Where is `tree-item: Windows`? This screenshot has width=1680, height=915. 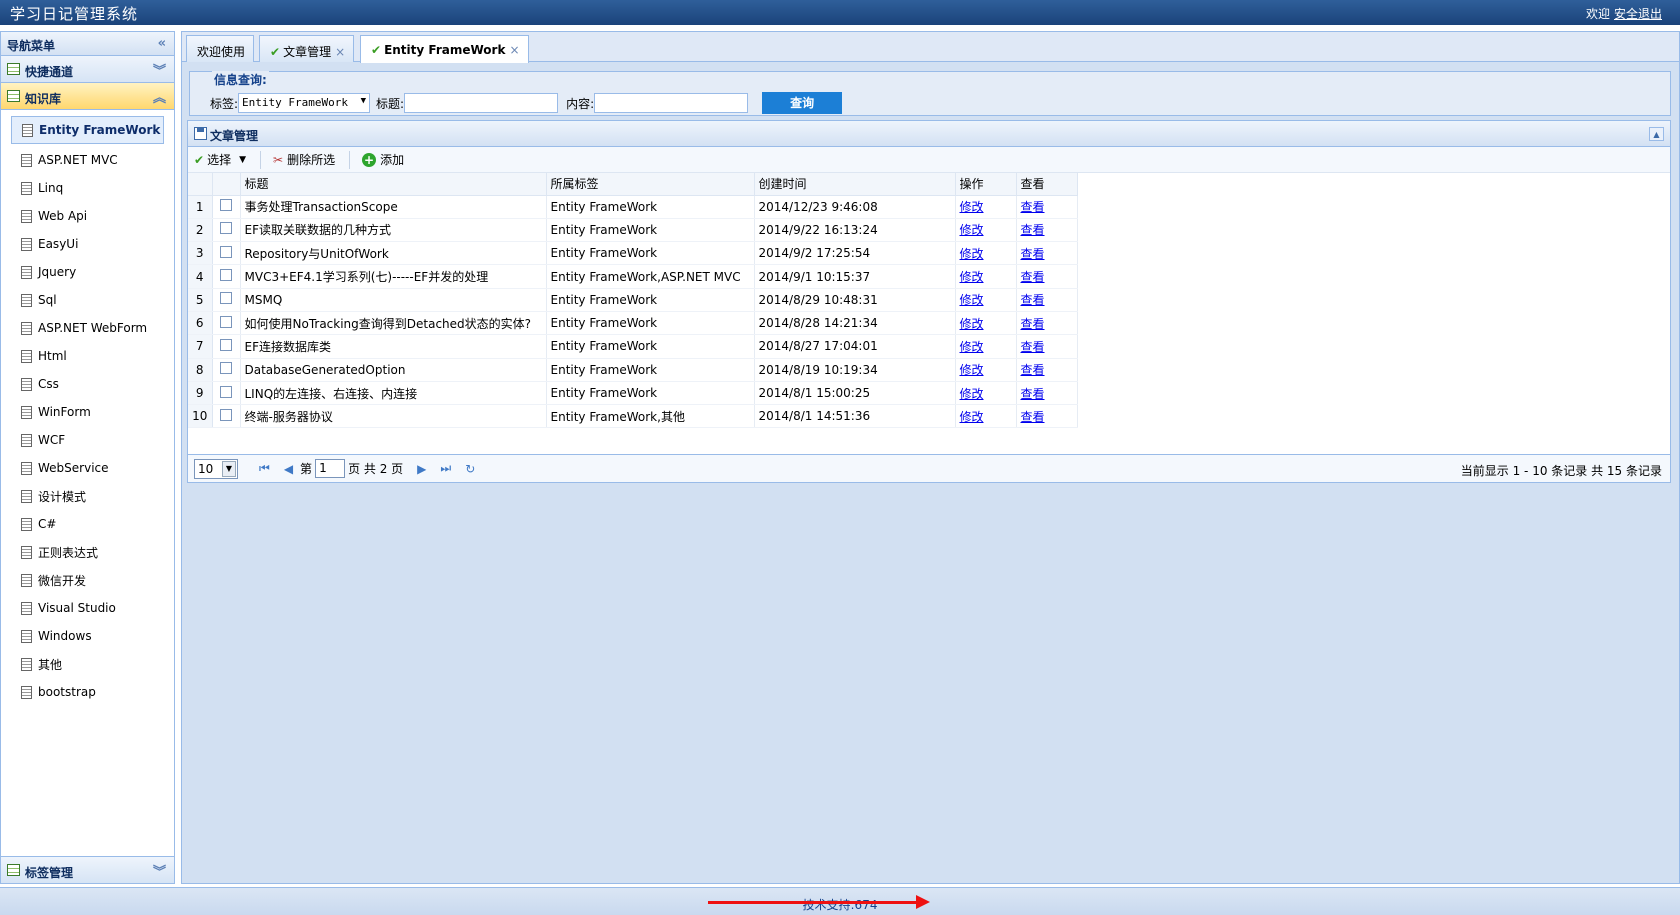 tree-item: Windows is located at coordinates (92, 636).